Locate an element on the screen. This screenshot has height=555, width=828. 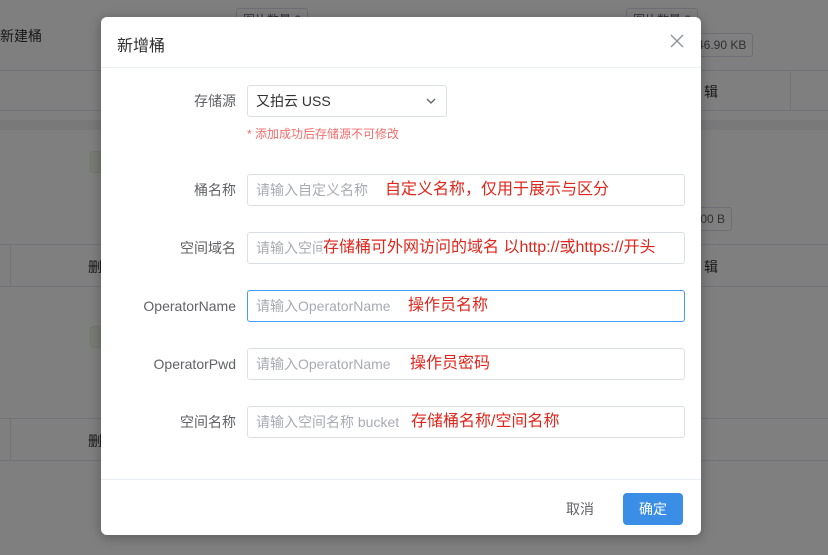
operator-pwd-label: OperatorPwd is located at coordinates (194, 364).